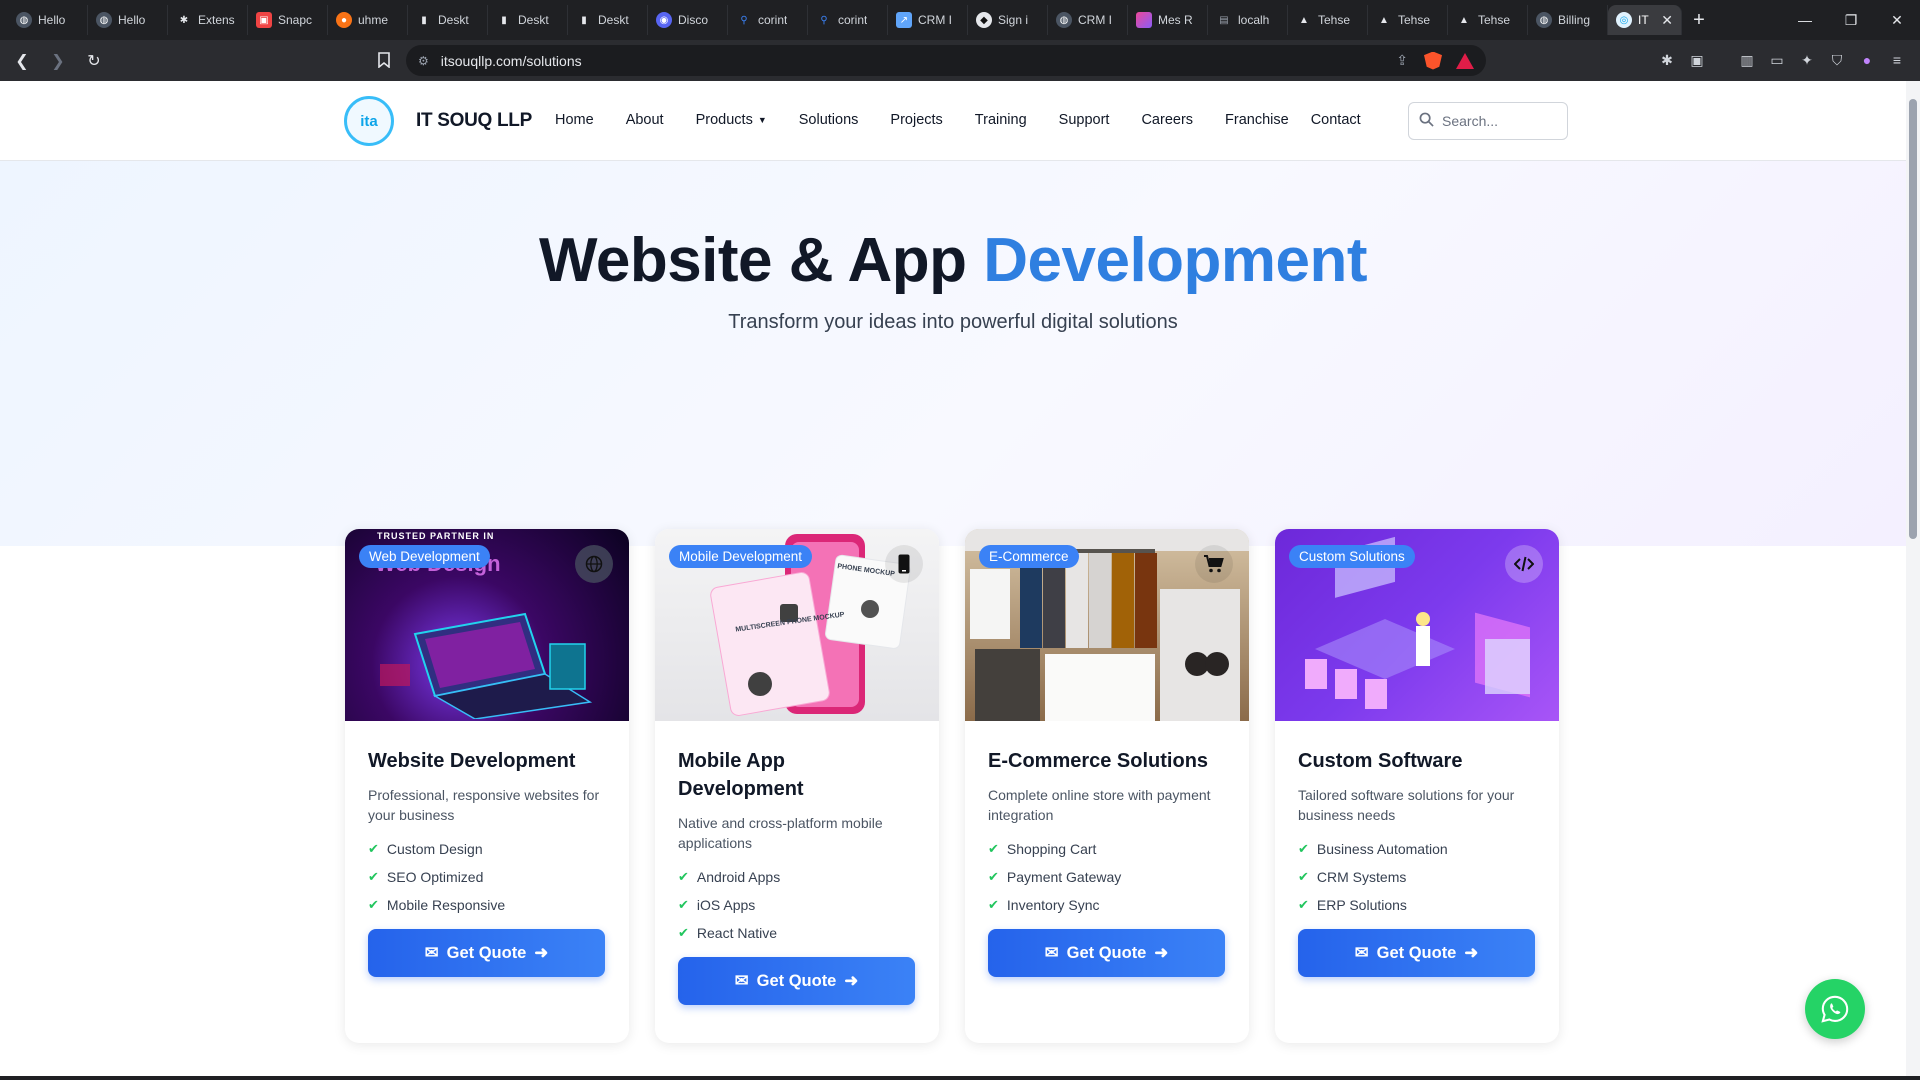  What do you see at coordinates (424, 556) in the screenshot?
I see `card-badge: Web Development` at bounding box center [424, 556].